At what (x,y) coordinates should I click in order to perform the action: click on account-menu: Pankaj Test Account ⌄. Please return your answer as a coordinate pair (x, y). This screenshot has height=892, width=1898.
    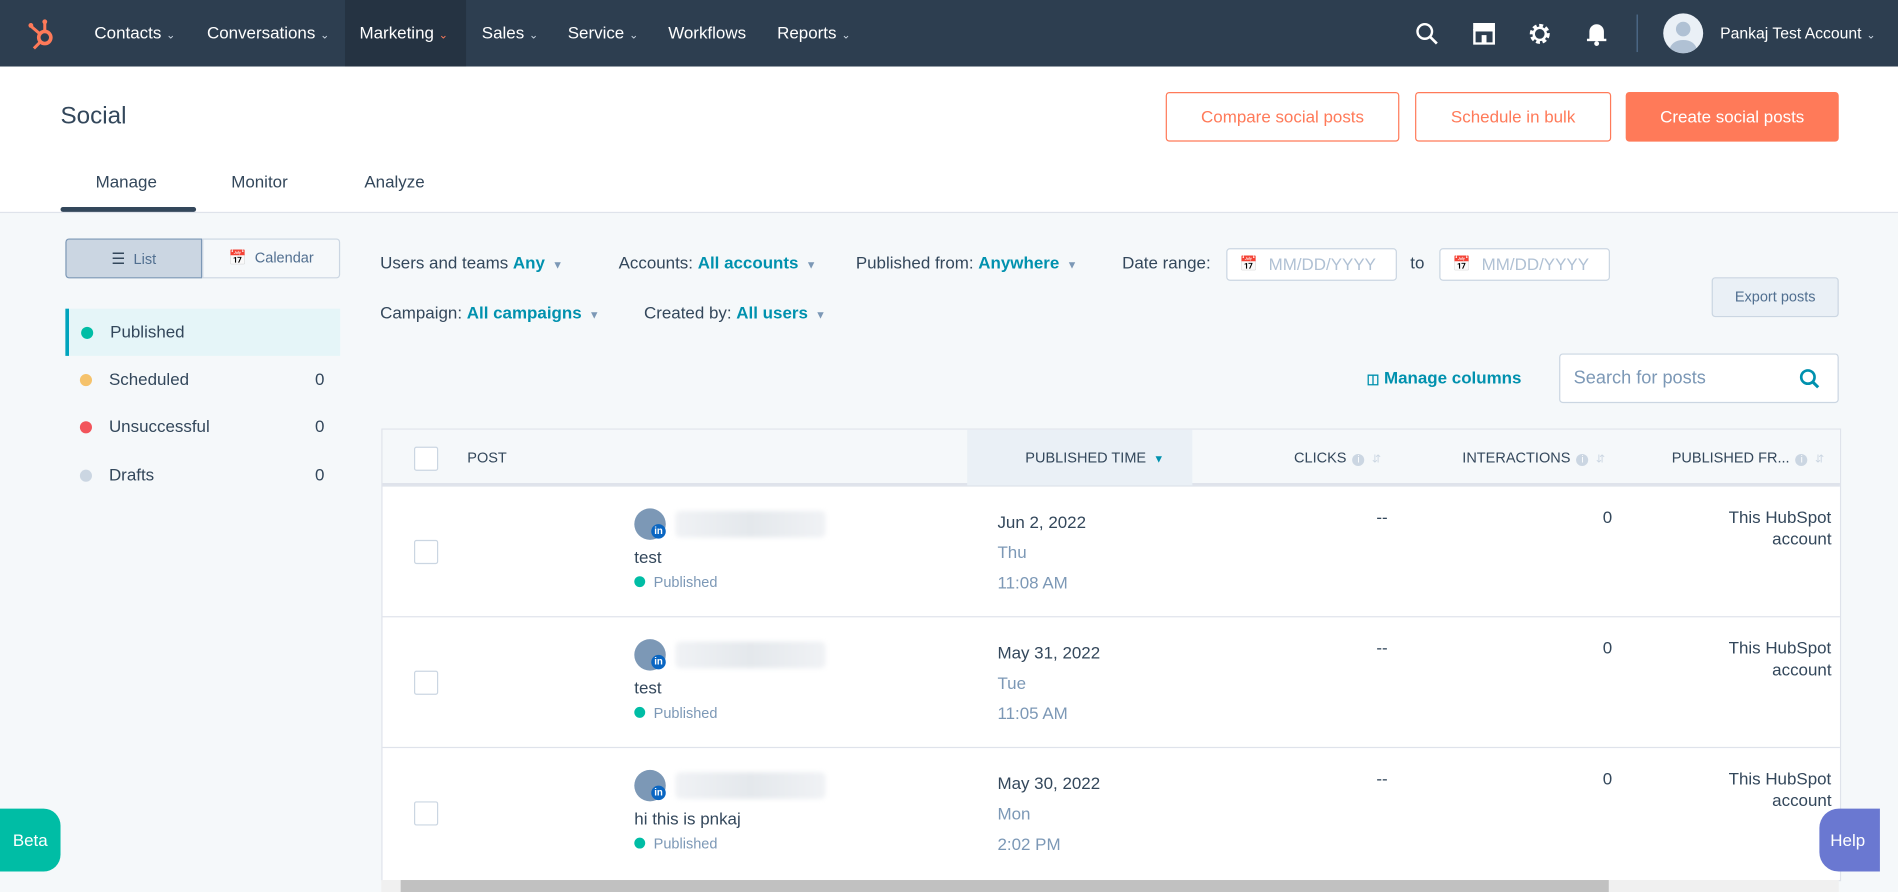
    Looking at the image, I should click on (1797, 33).